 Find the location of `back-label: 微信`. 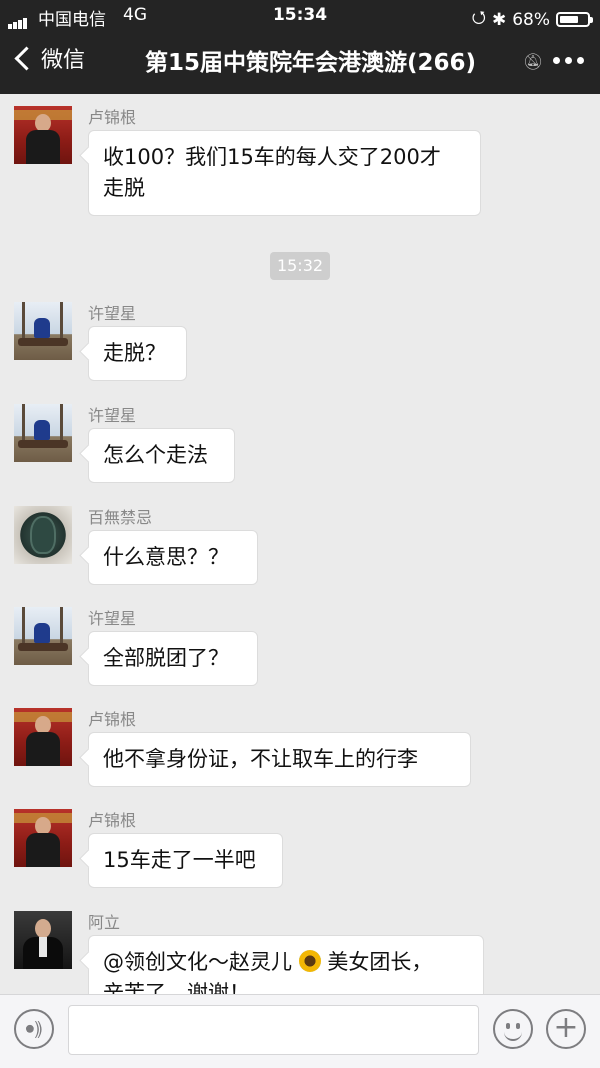

back-label: 微信 is located at coordinates (63, 60).